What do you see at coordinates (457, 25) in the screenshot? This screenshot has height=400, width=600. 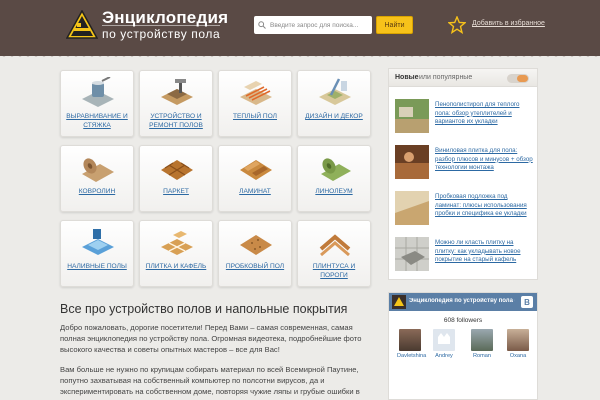 I see `star-icon` at bounding box center [457, 25].